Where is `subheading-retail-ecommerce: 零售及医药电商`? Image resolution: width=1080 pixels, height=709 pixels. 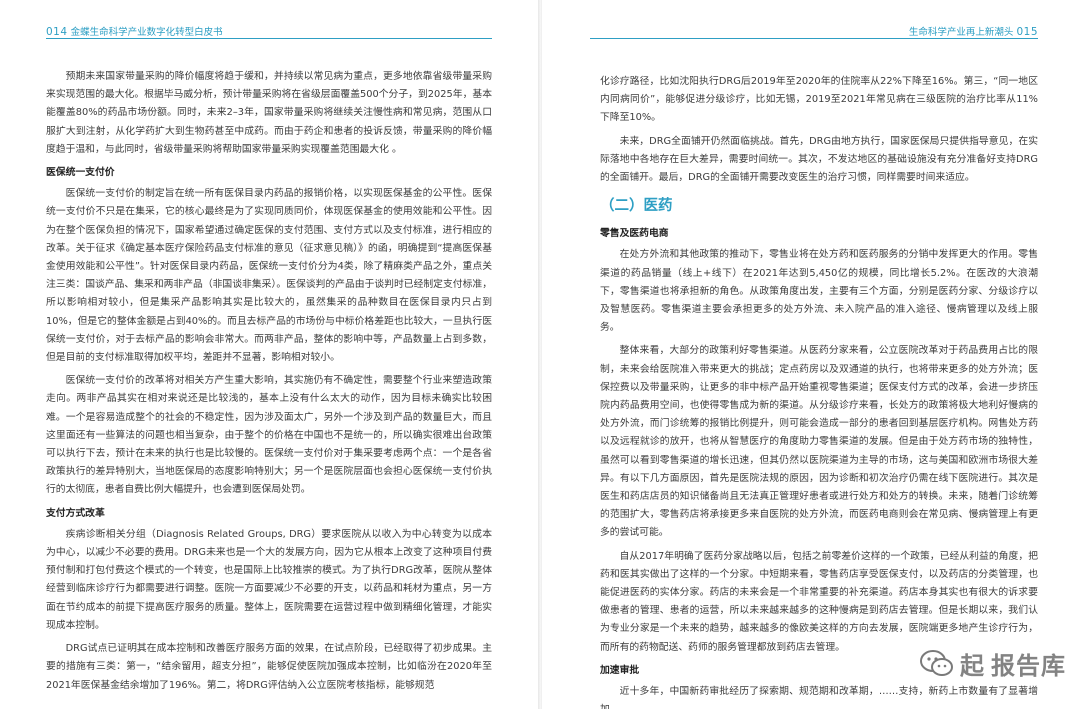 subheading-retail-ecommerce: 零售及医药电商 is located at coordinates (634, 234).